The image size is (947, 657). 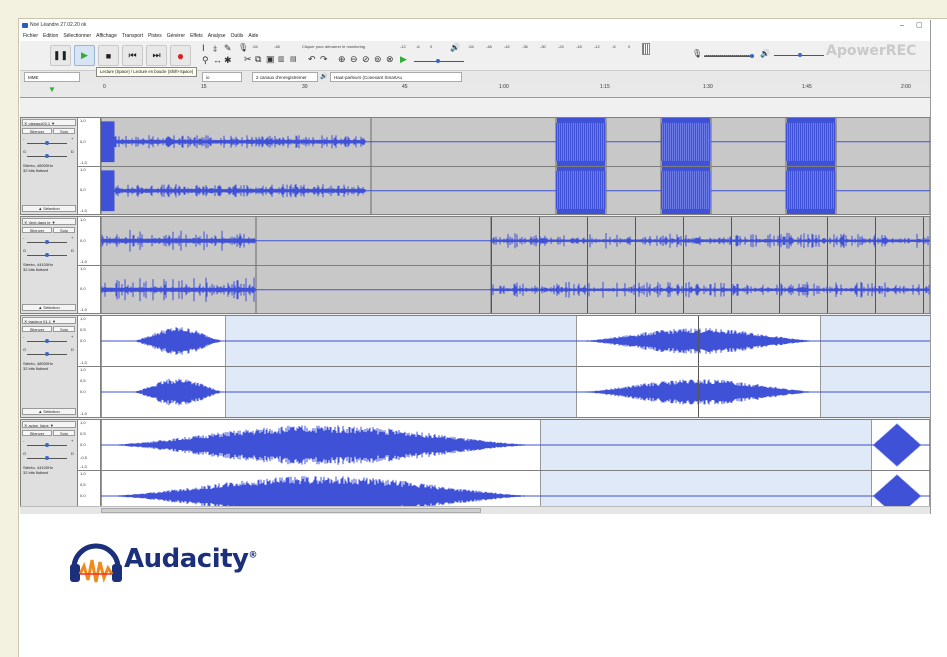 I want to click on menu-aide: Aide, so click(x=253, y=36).